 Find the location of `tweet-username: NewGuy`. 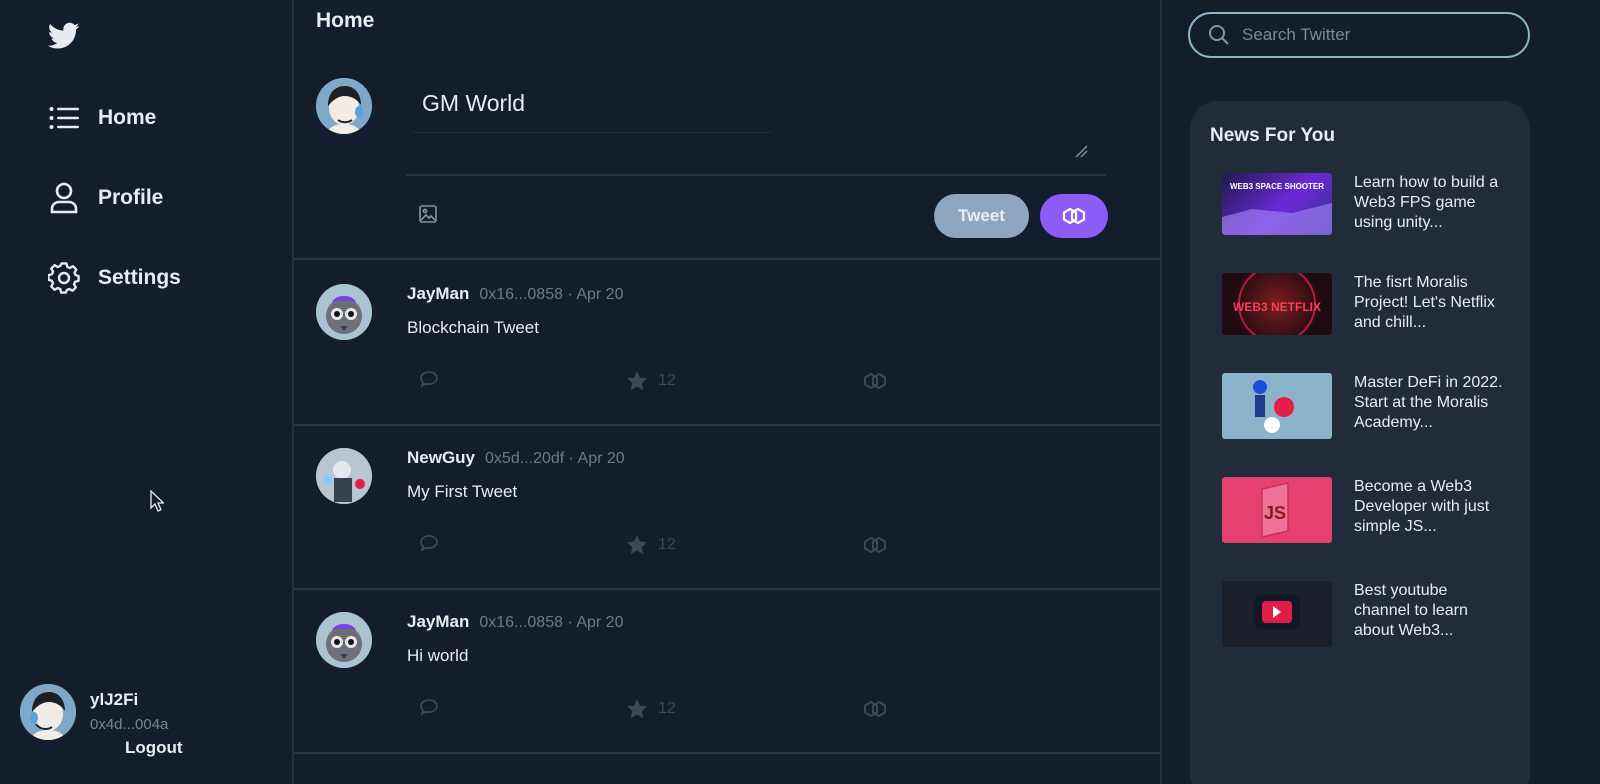

tweet-username: NewGuy is located at coordinates (441, 458).